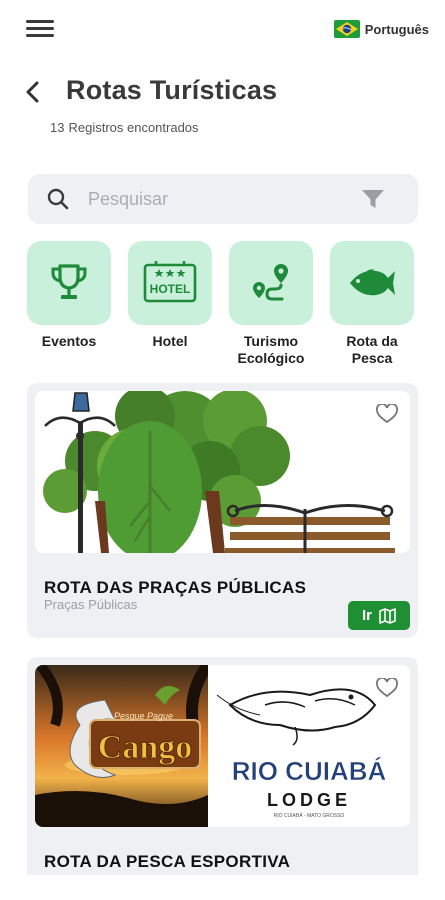 The width and height of the screenshot is (445, 900). What do you see at coordinates (170, 341) in the screenshot?
I see `category-label: Hotel` at bounding box center [170, 341].